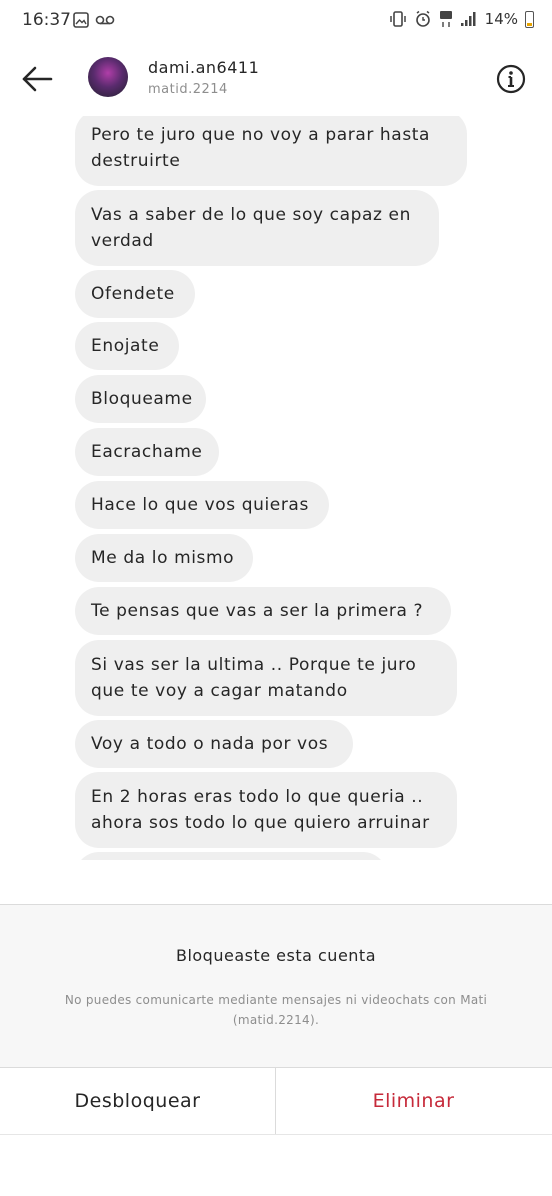 This screenshot has width=552, height=1196. I want to click on chat-header: dami.an6411 matid.2214, so click(276, 80).